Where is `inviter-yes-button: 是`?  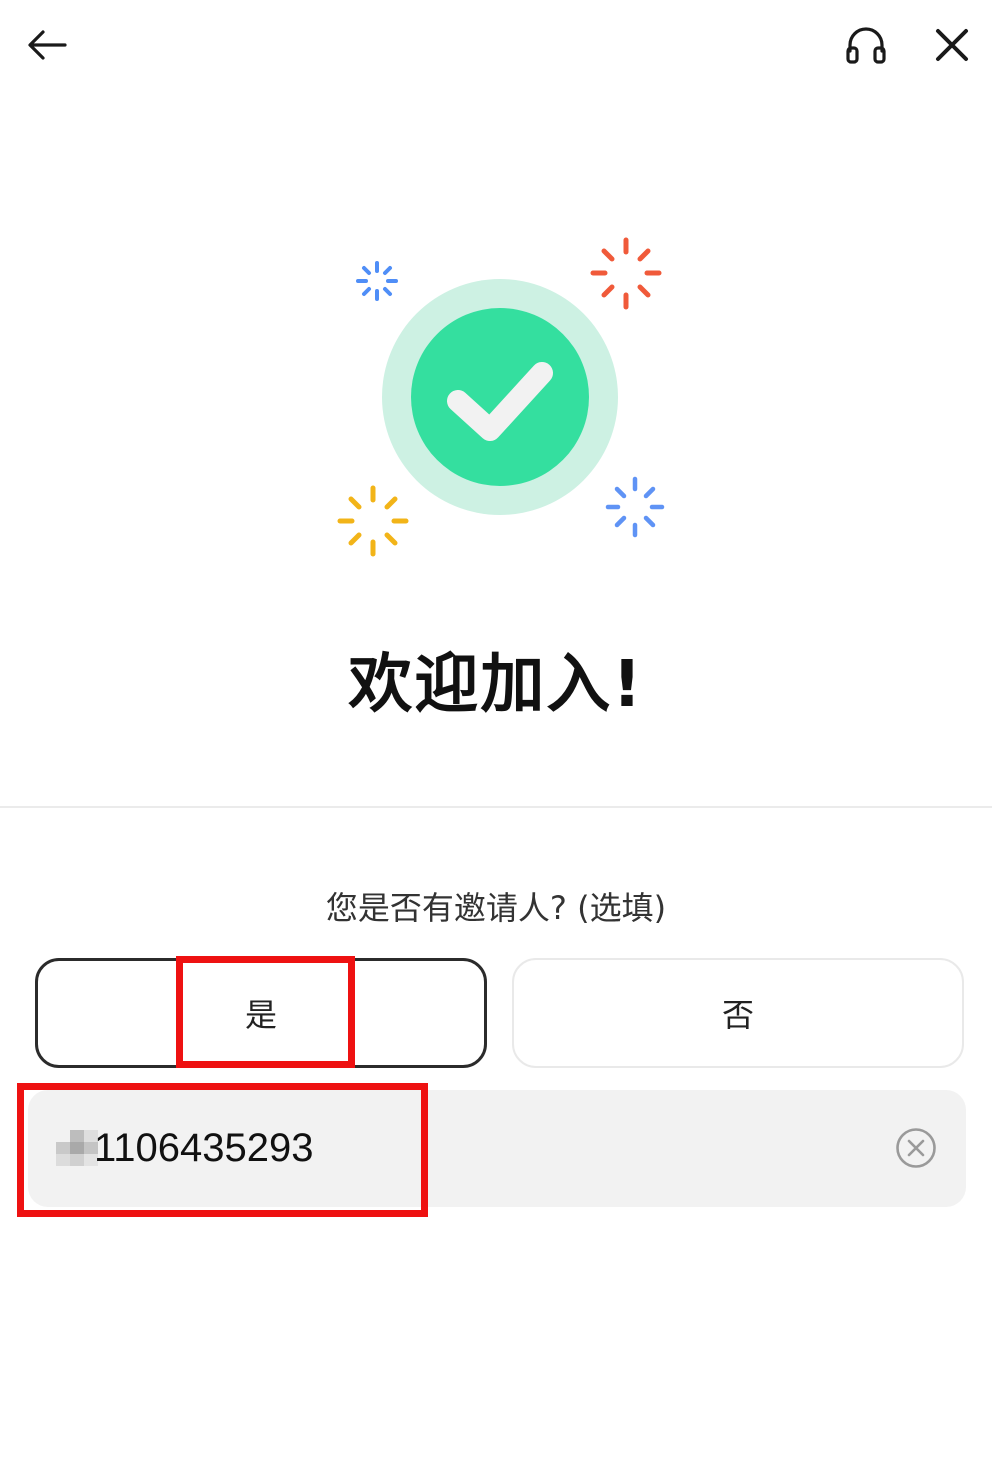
inviter-yes-button: 是 is located at coordinates (261, 1013).